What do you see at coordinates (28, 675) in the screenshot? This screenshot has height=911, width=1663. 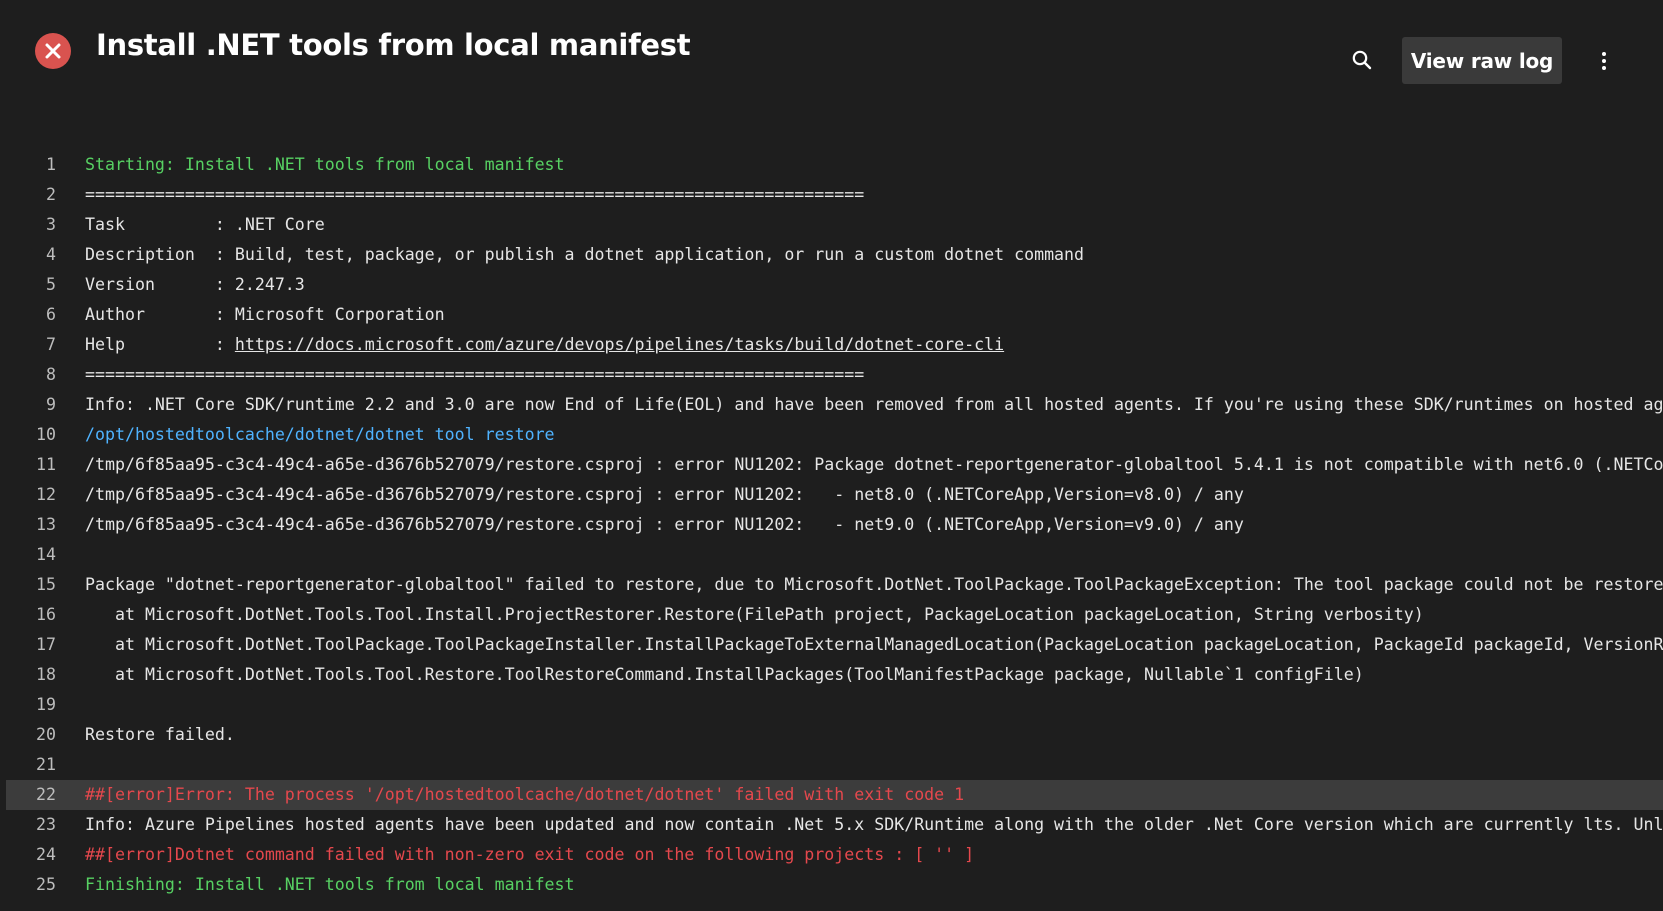 I see `line-number: 18` at bounding box center [28, 675].